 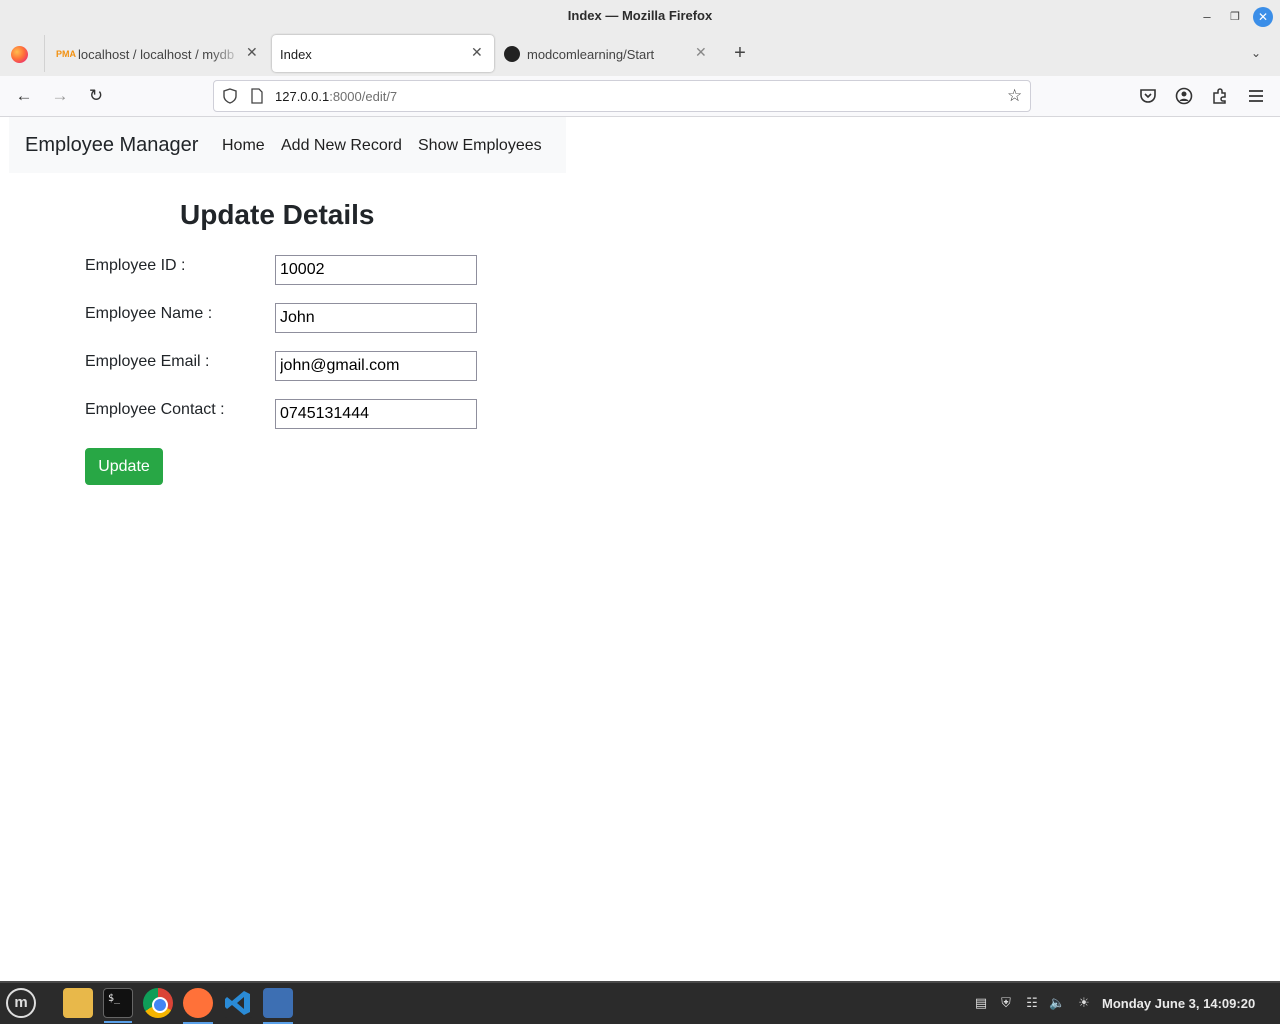 I want to click on chrome-icon, so click(x=158, y=1003).